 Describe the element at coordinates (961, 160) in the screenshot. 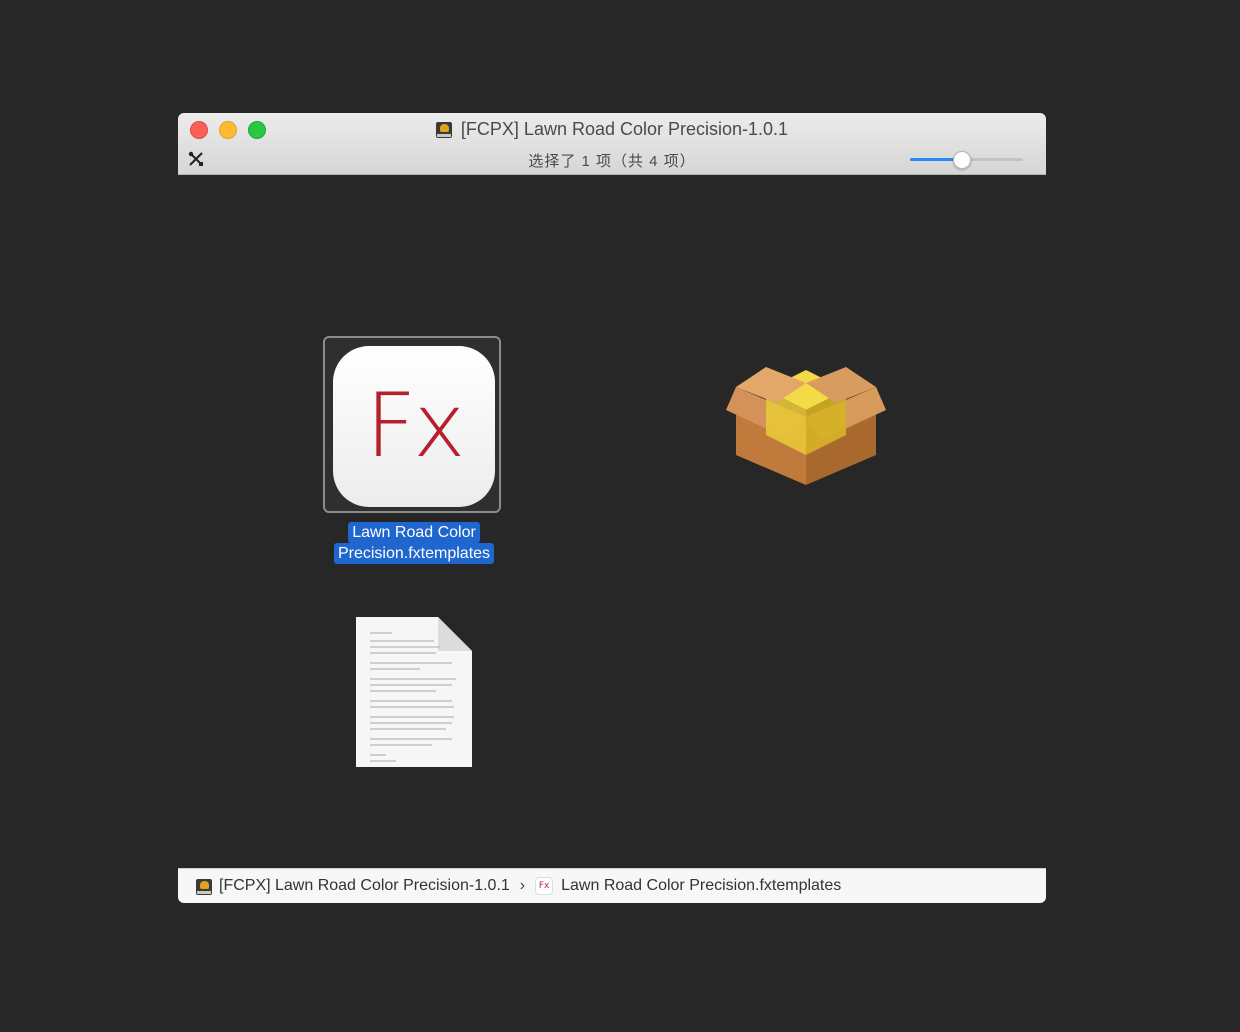

I see `slider-thumb` at that location.